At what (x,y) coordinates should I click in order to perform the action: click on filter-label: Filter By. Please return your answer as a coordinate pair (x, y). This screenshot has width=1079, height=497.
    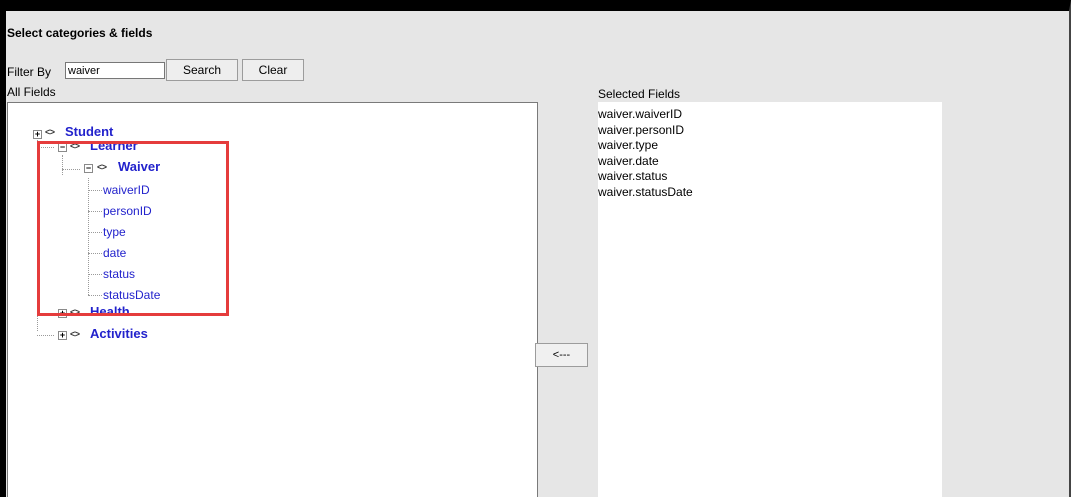
    Looking at the image, I should click on (29, 72).